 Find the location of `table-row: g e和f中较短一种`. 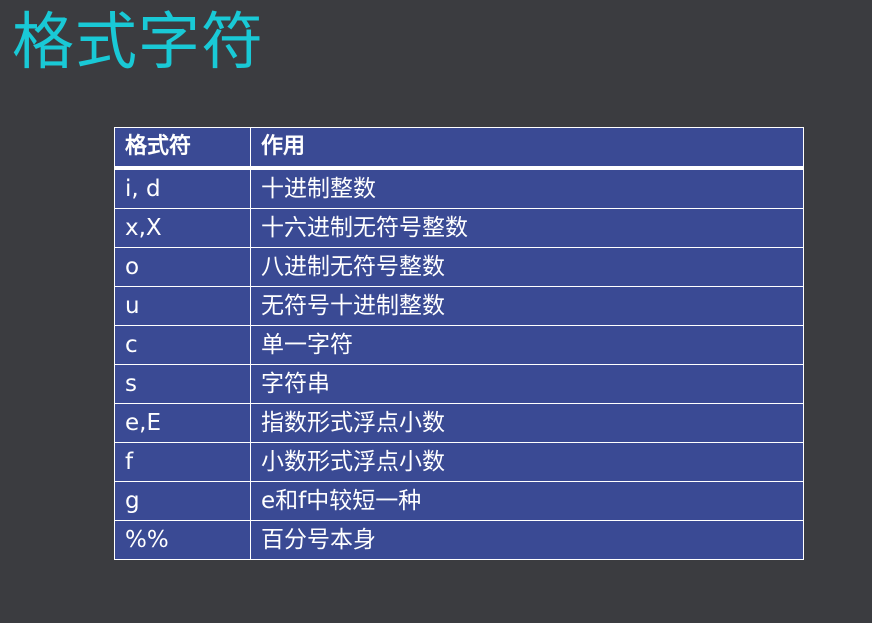

table-row: g e和f中较短一种 is located at coordinates (459, 501).